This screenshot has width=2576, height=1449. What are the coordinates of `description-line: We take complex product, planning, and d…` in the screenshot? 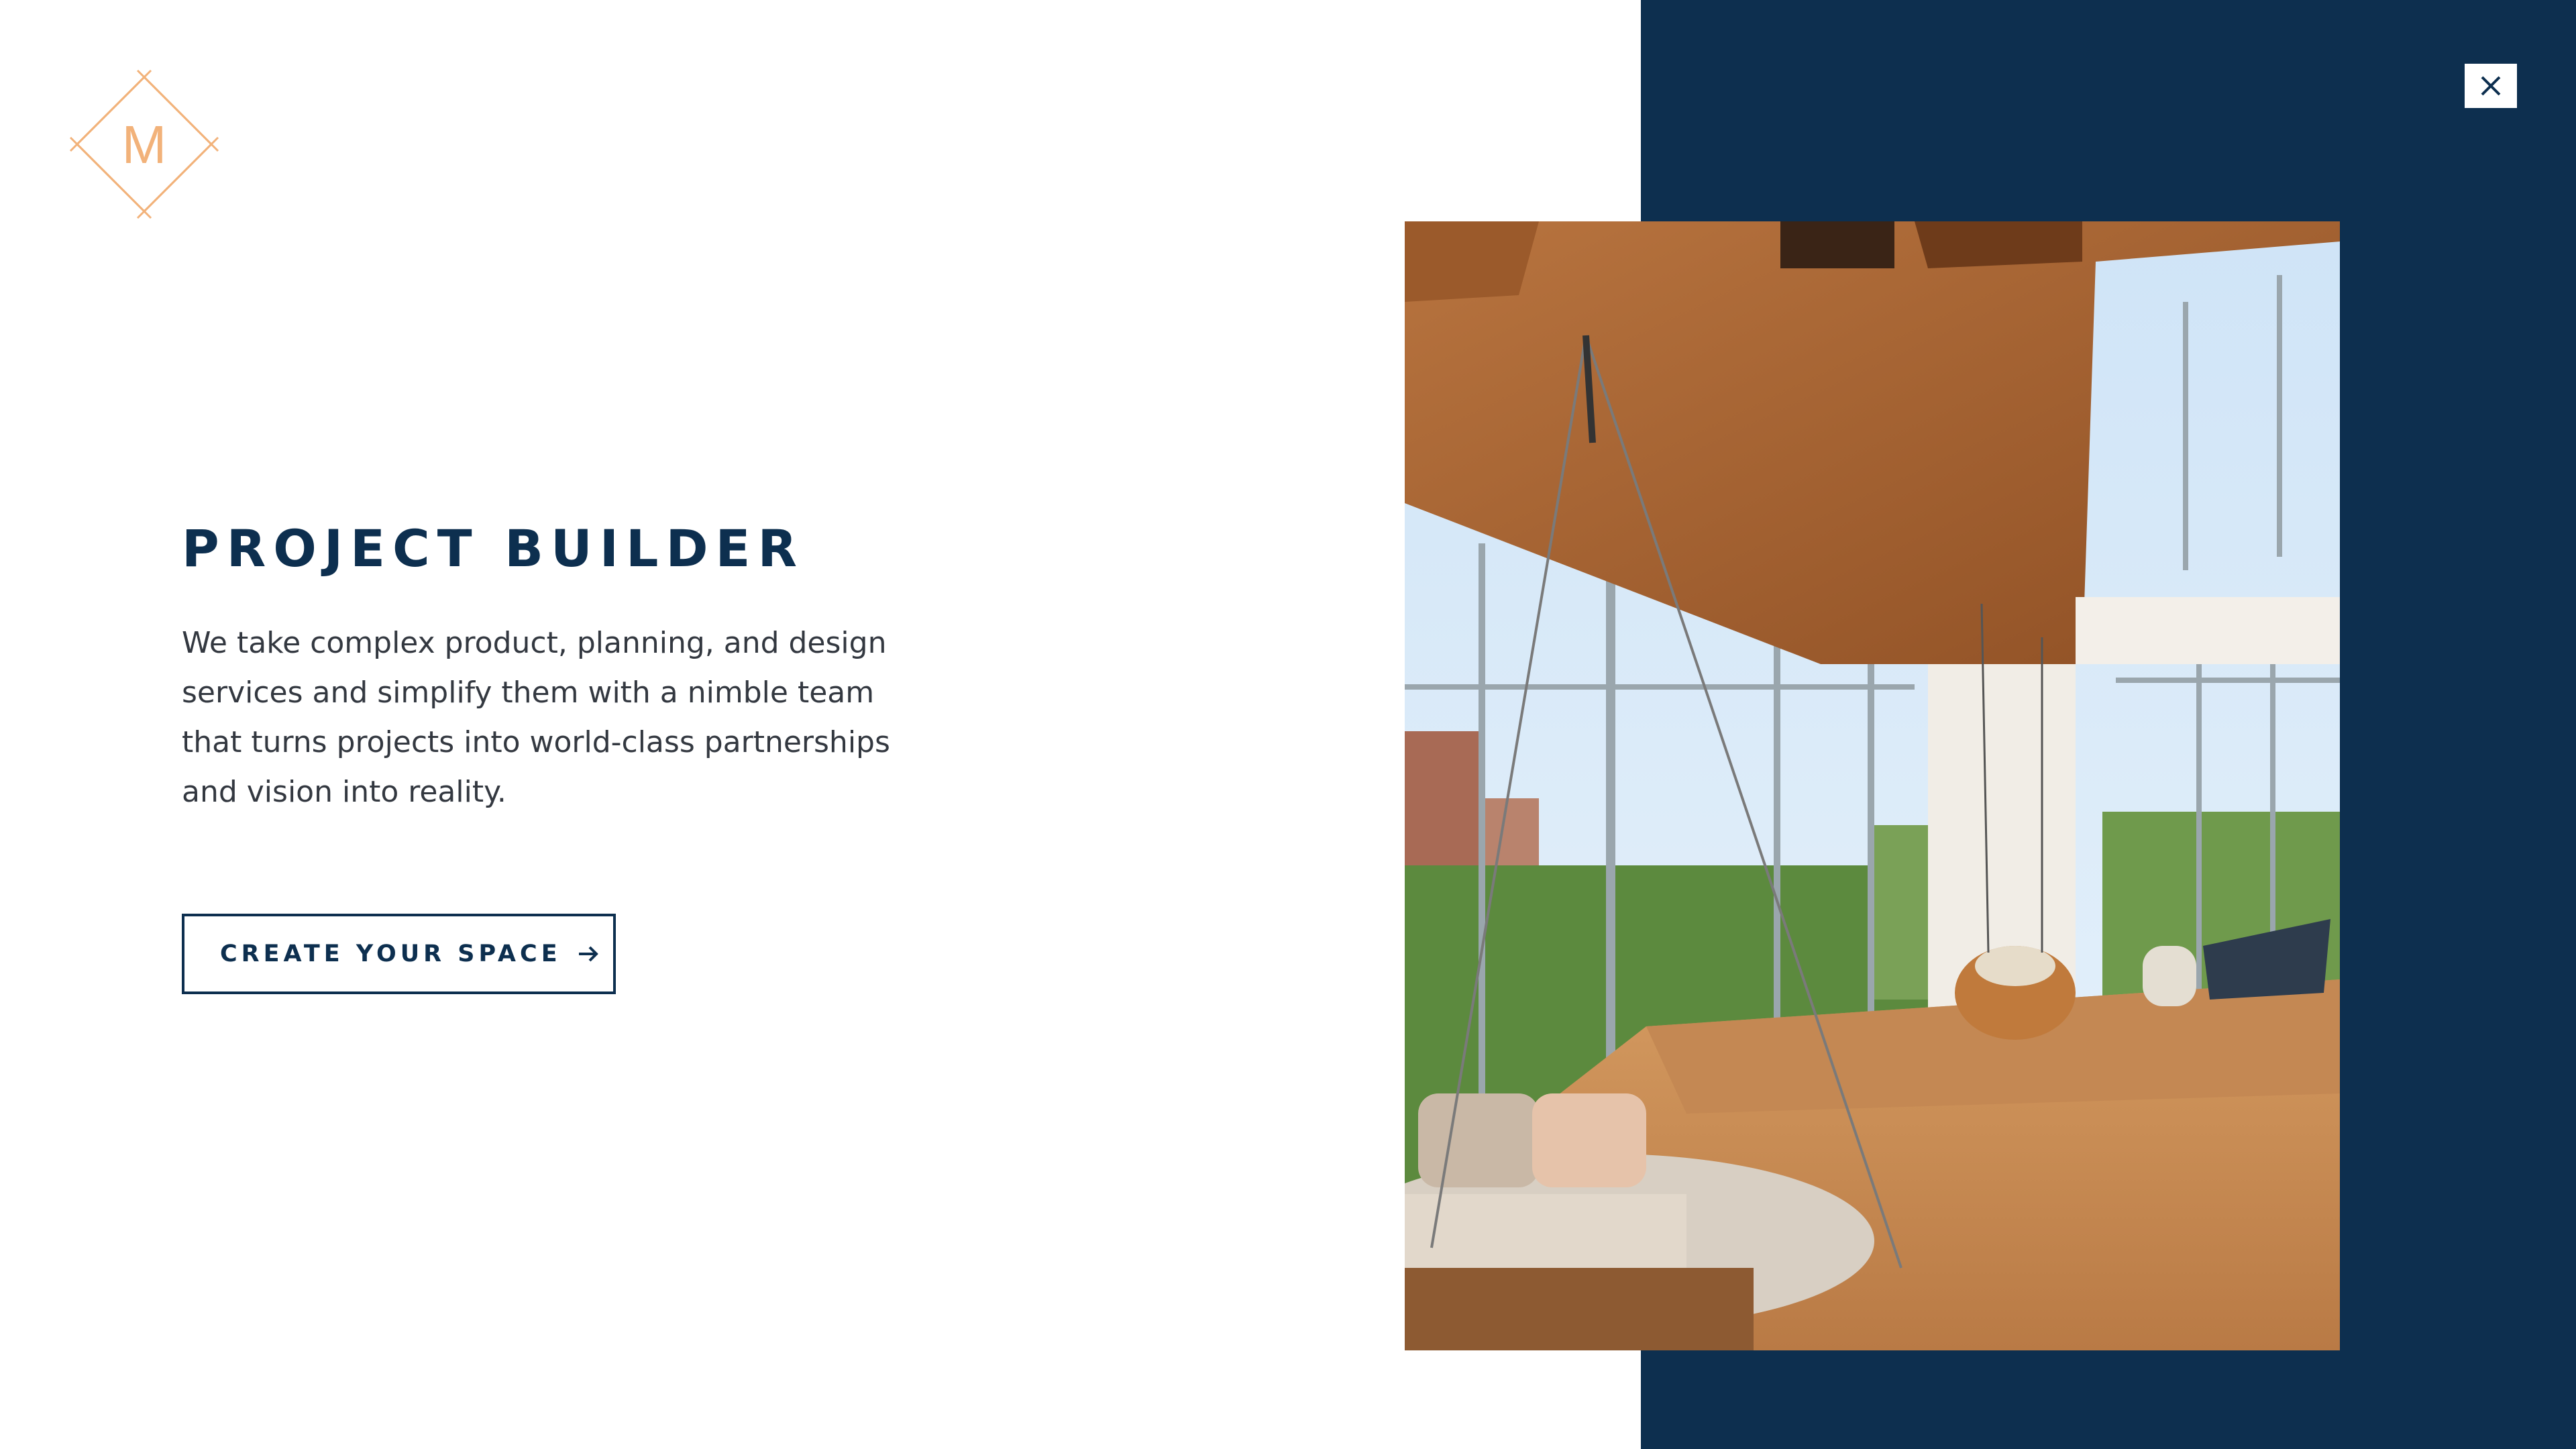 It's located at (534, 643).